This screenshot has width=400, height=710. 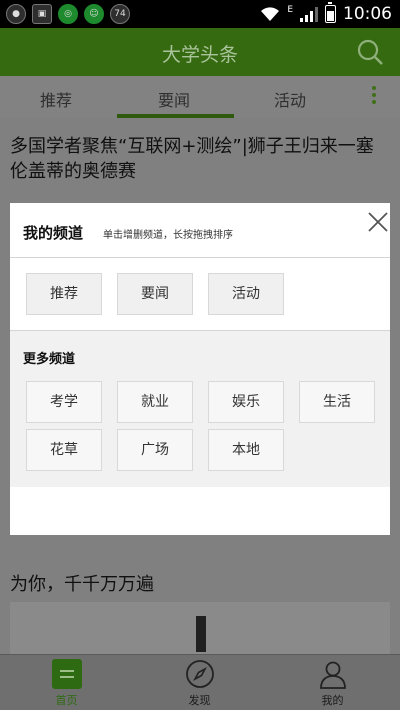 What do you see at coordinates (309, 14) in the screenshot?
I see `signal-strength-icon` at bounding box center [309, 14].